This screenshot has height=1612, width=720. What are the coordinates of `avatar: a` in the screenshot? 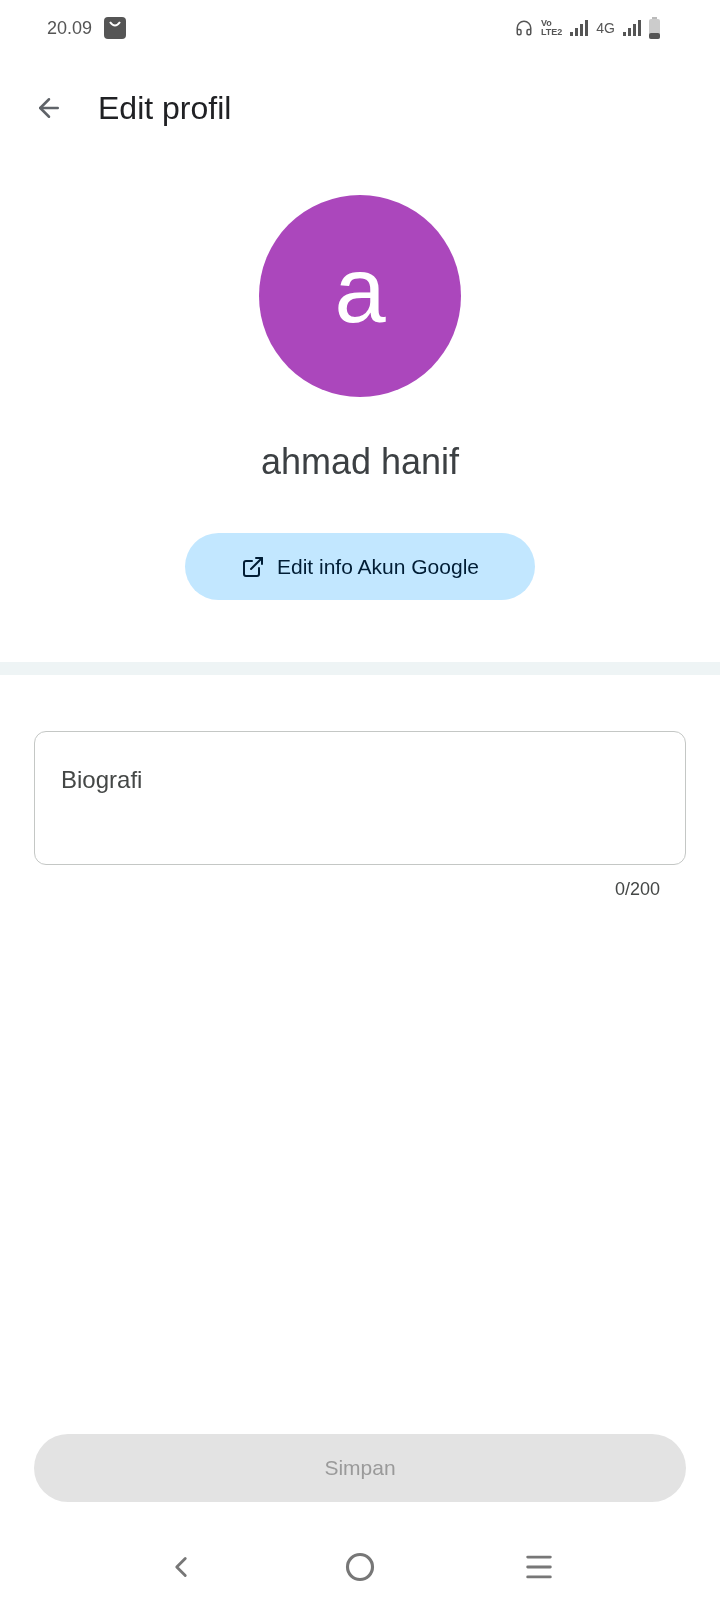 It's located at (360, 296).